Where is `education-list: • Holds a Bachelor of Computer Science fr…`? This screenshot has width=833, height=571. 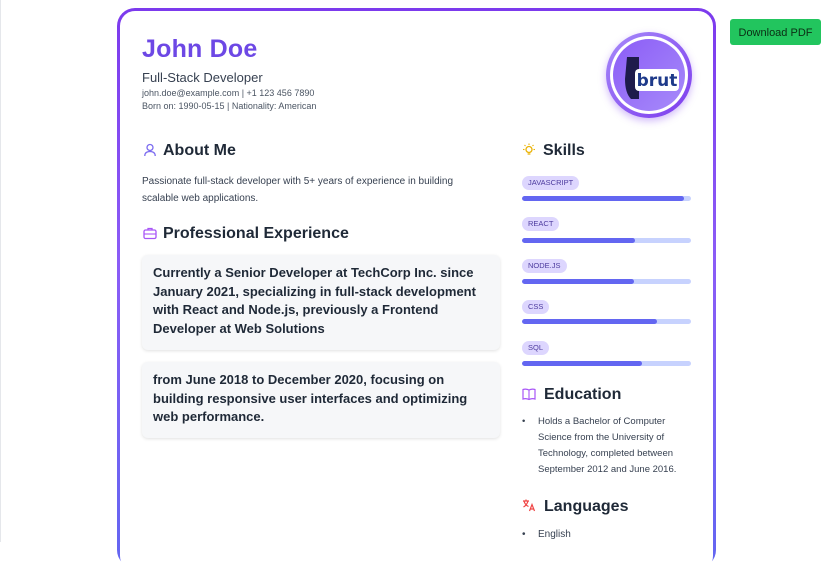
education-list: • Holds a Bachelor of Computer Science fr… is located at coordinates (609, 446).